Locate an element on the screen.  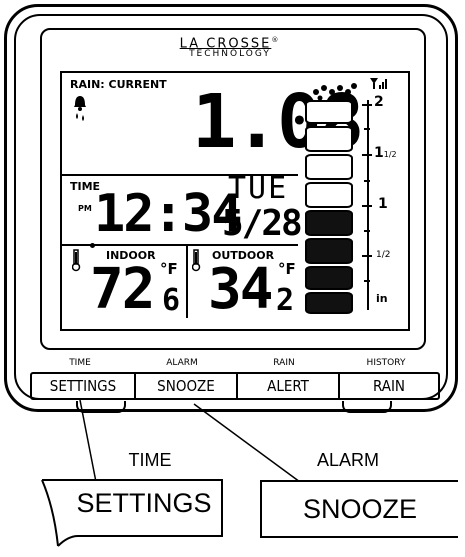
zoom-snooze-button: SNOOZE is located at coordinates (359, 509).